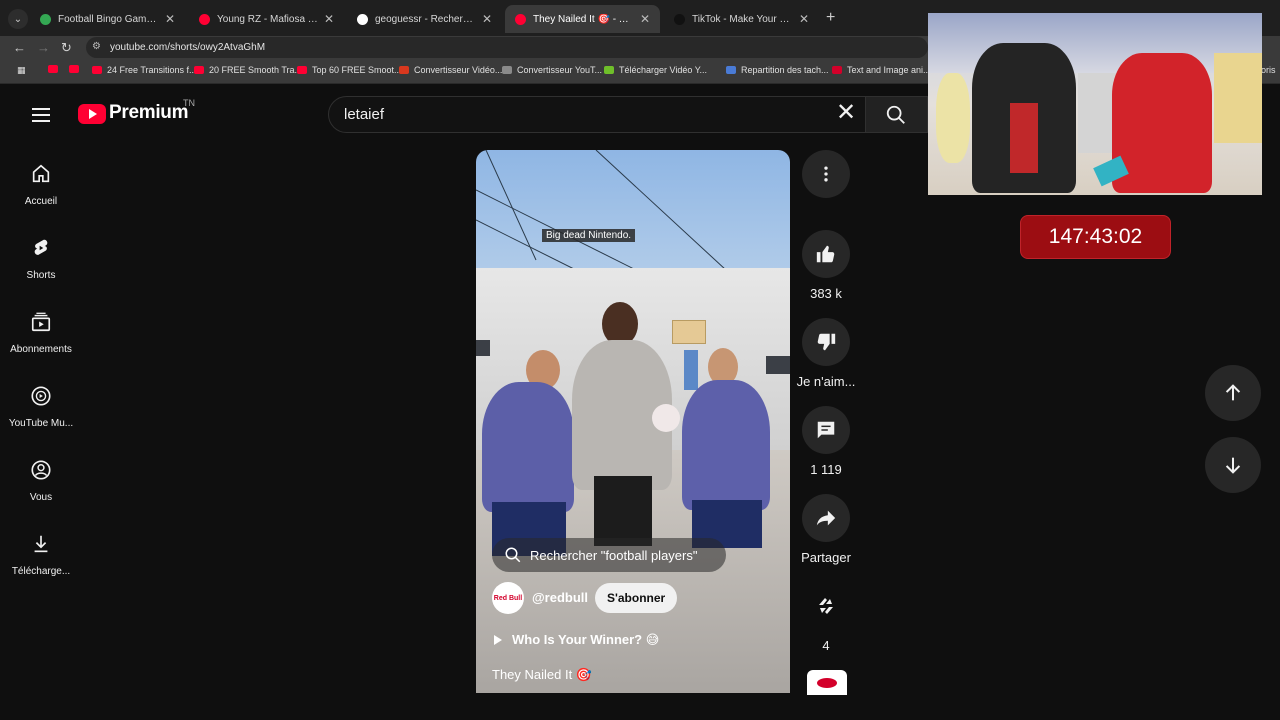 The height and width of the screenshot is (720, 1280). What do you see at coordinates (92, 114) in the screenshot?
I see `youtube-logo-icon` at bounding box center [92, 114].